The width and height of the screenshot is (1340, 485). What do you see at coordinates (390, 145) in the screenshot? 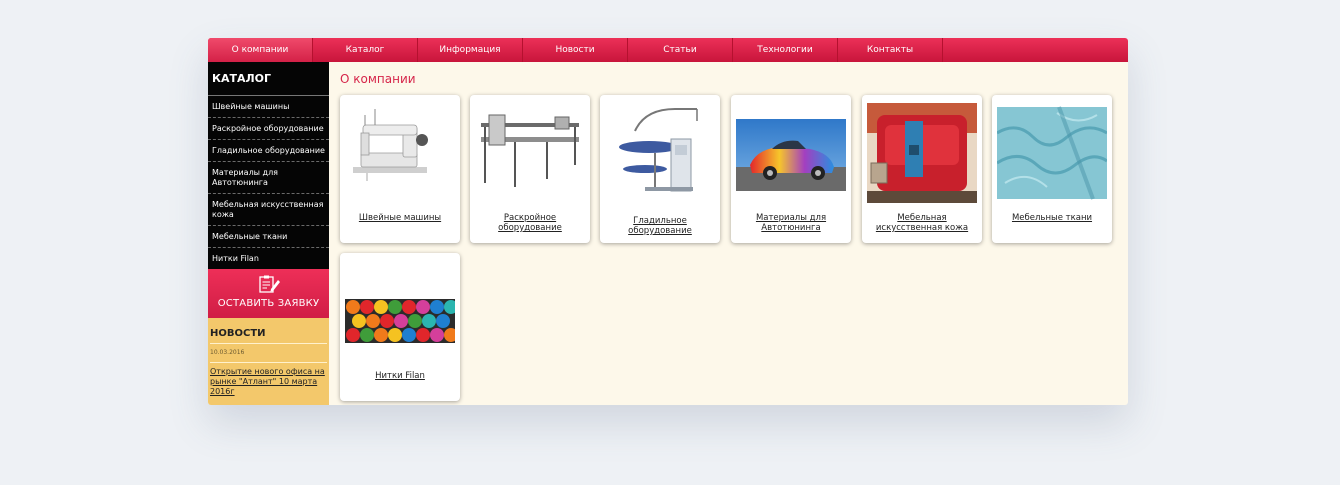
I see `sewing-machine-image` at bounding box center [390, 145].